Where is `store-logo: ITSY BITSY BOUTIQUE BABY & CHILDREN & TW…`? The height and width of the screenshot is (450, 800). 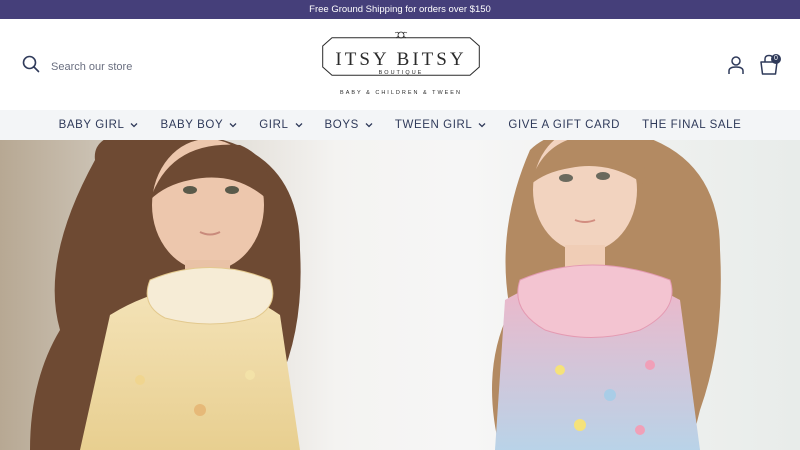
store-logo: ITSY BITSY BOUTIQUE BABY & CHILDREN & TW… is located at coordinates (401, 65).